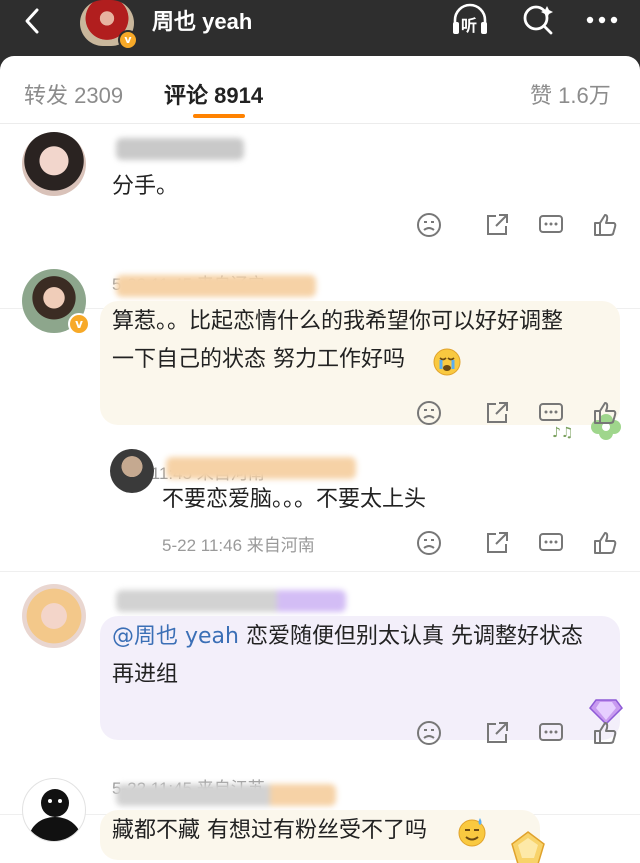 Image resolution: width=640 pixels, height=863 pixels. What do you see at coordinates (269, 830) in the screenshot?
I see `comment-text: 藏都不藏 有想过有粉丝受不了吗` at bounding box center [269, 830].